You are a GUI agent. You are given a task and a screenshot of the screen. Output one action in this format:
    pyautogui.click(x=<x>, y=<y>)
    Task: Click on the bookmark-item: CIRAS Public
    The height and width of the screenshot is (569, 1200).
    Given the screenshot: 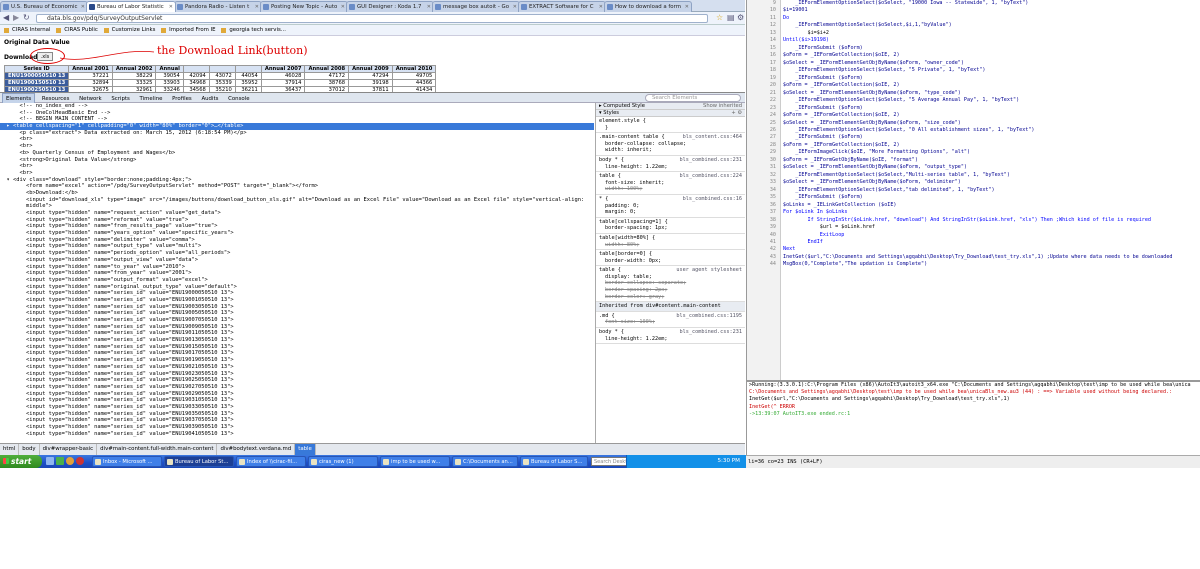 What is the action you would take?
    pyautogui.click(x=77, y=30)
    